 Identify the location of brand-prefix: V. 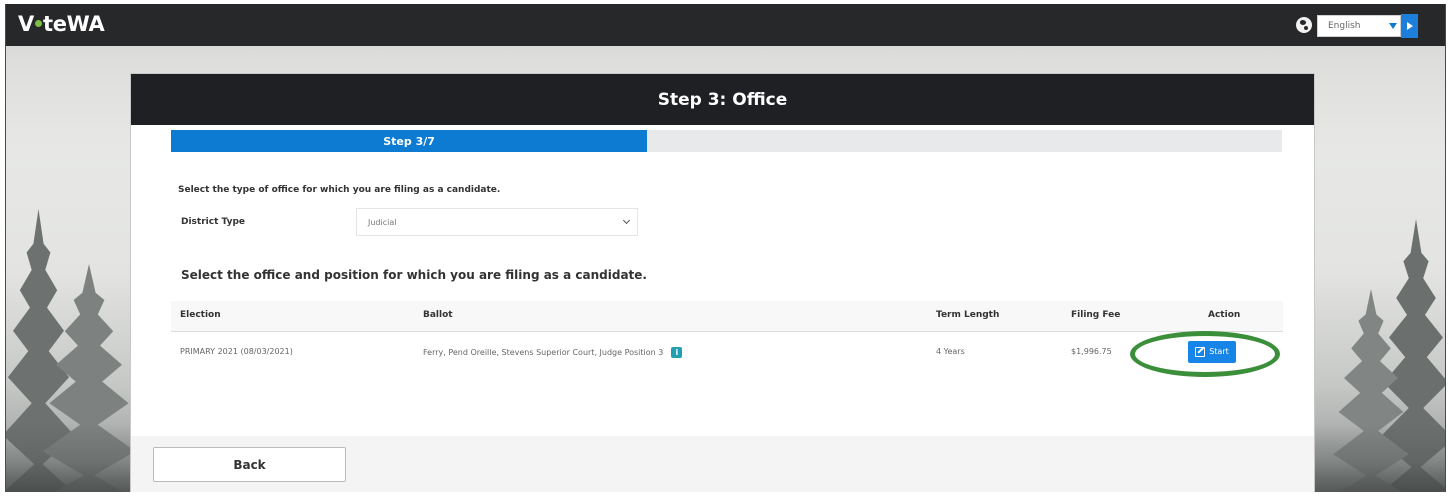
(26, 24).